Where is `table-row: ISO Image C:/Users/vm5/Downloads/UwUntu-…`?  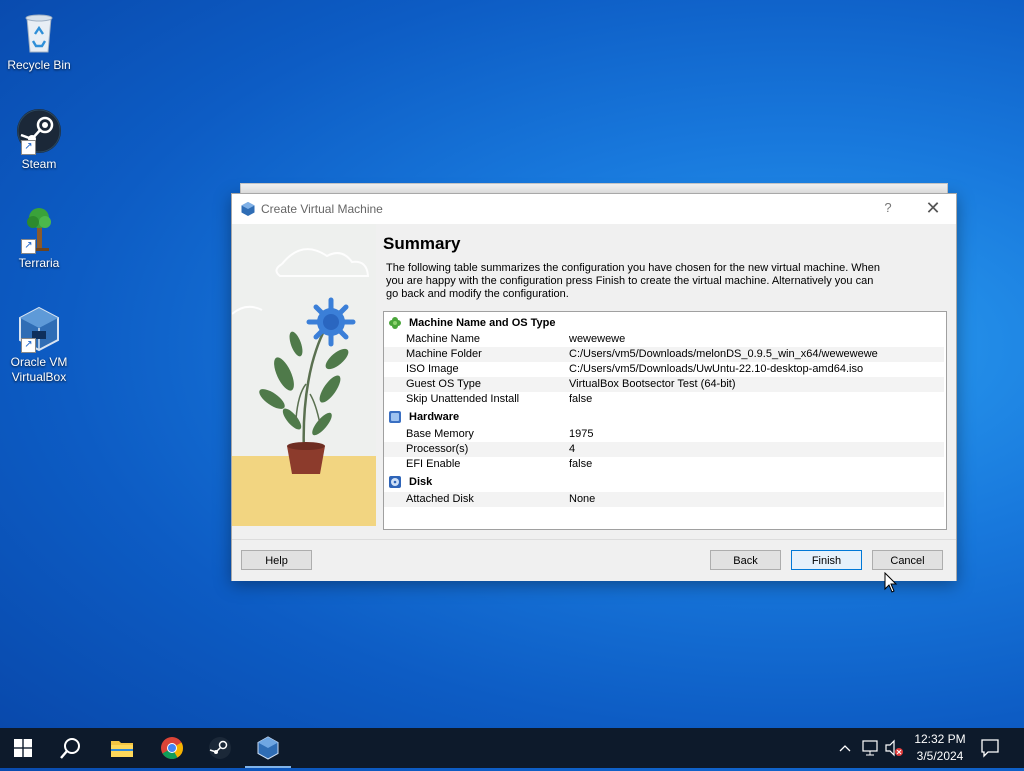 table-row: ISO Image C:/Users/vm5/Downloads/UwUntu-… is located at coordinates (664, 369).